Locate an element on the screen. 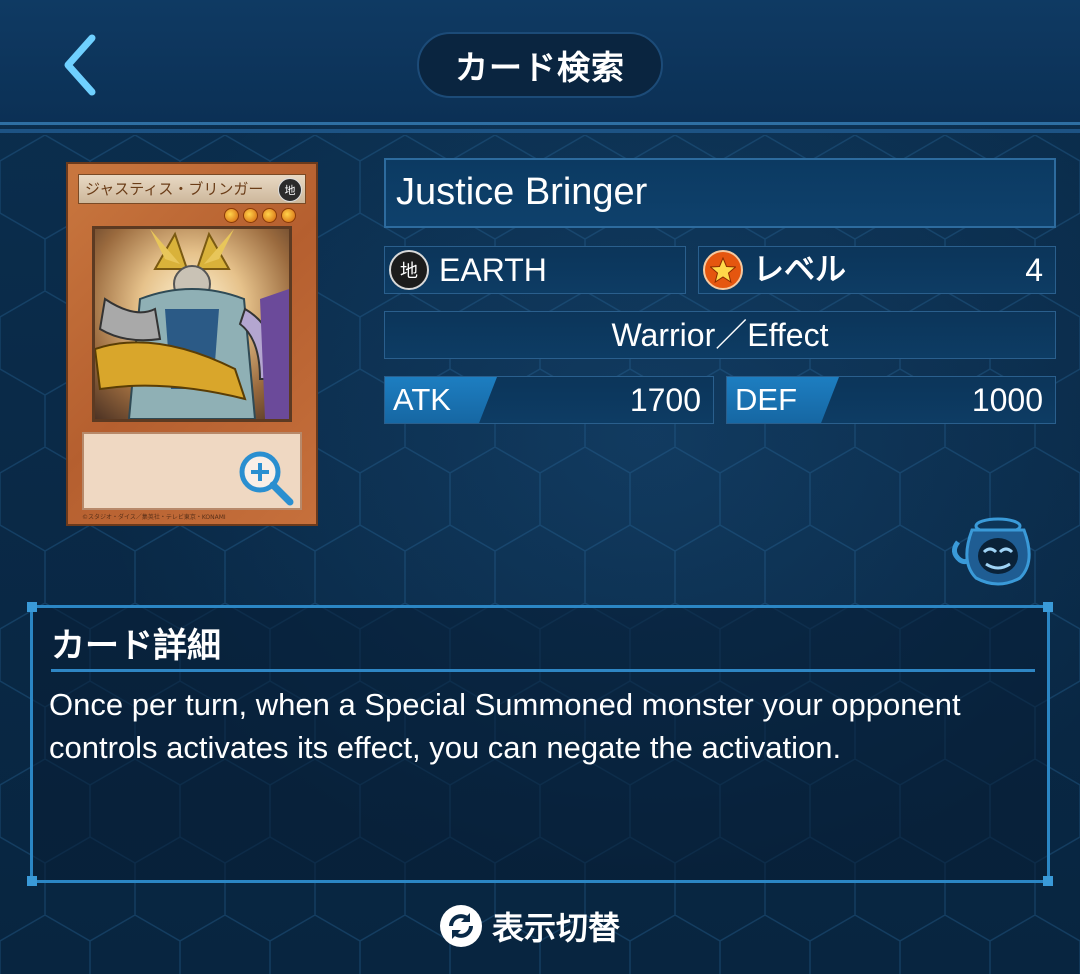 The height and width of the screenshot is (974, 1080). def-panel: DEF 1000 is located at coordinates (891, 400).